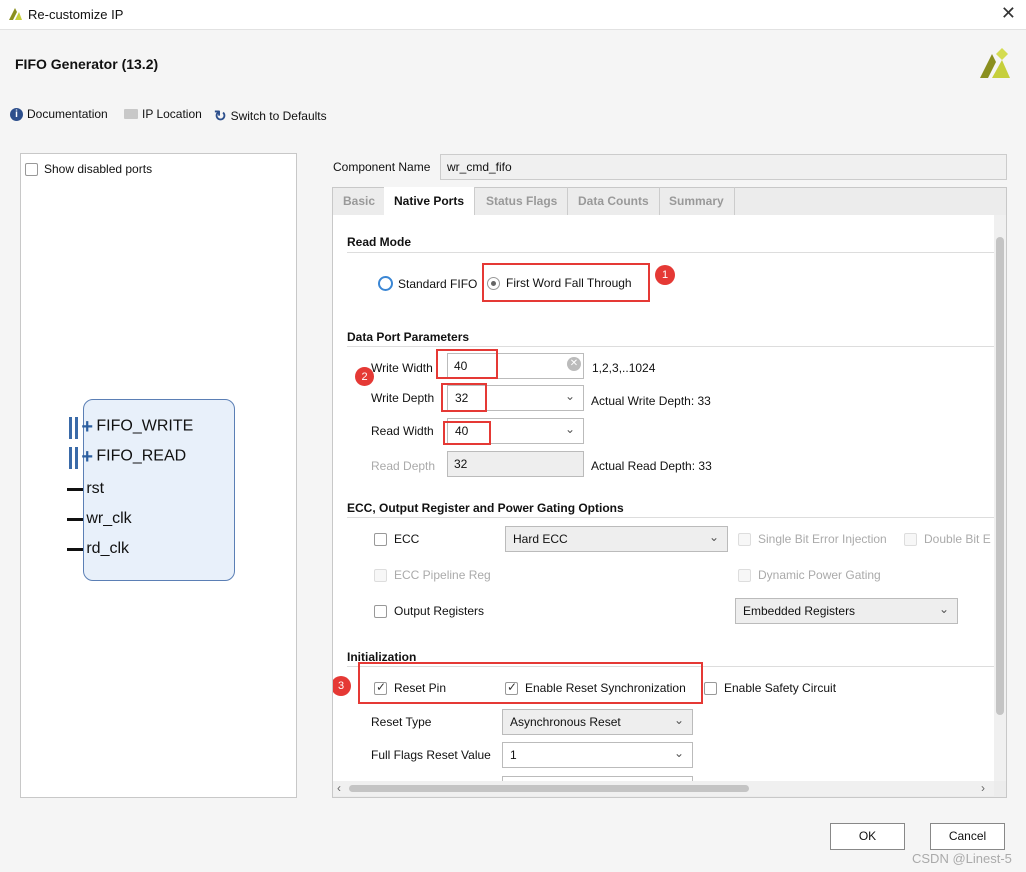 The image size is (1026, 872). I want to click on dynamic-power-gating-checkbox: Dynamic Power Gating, so click(809, 575).